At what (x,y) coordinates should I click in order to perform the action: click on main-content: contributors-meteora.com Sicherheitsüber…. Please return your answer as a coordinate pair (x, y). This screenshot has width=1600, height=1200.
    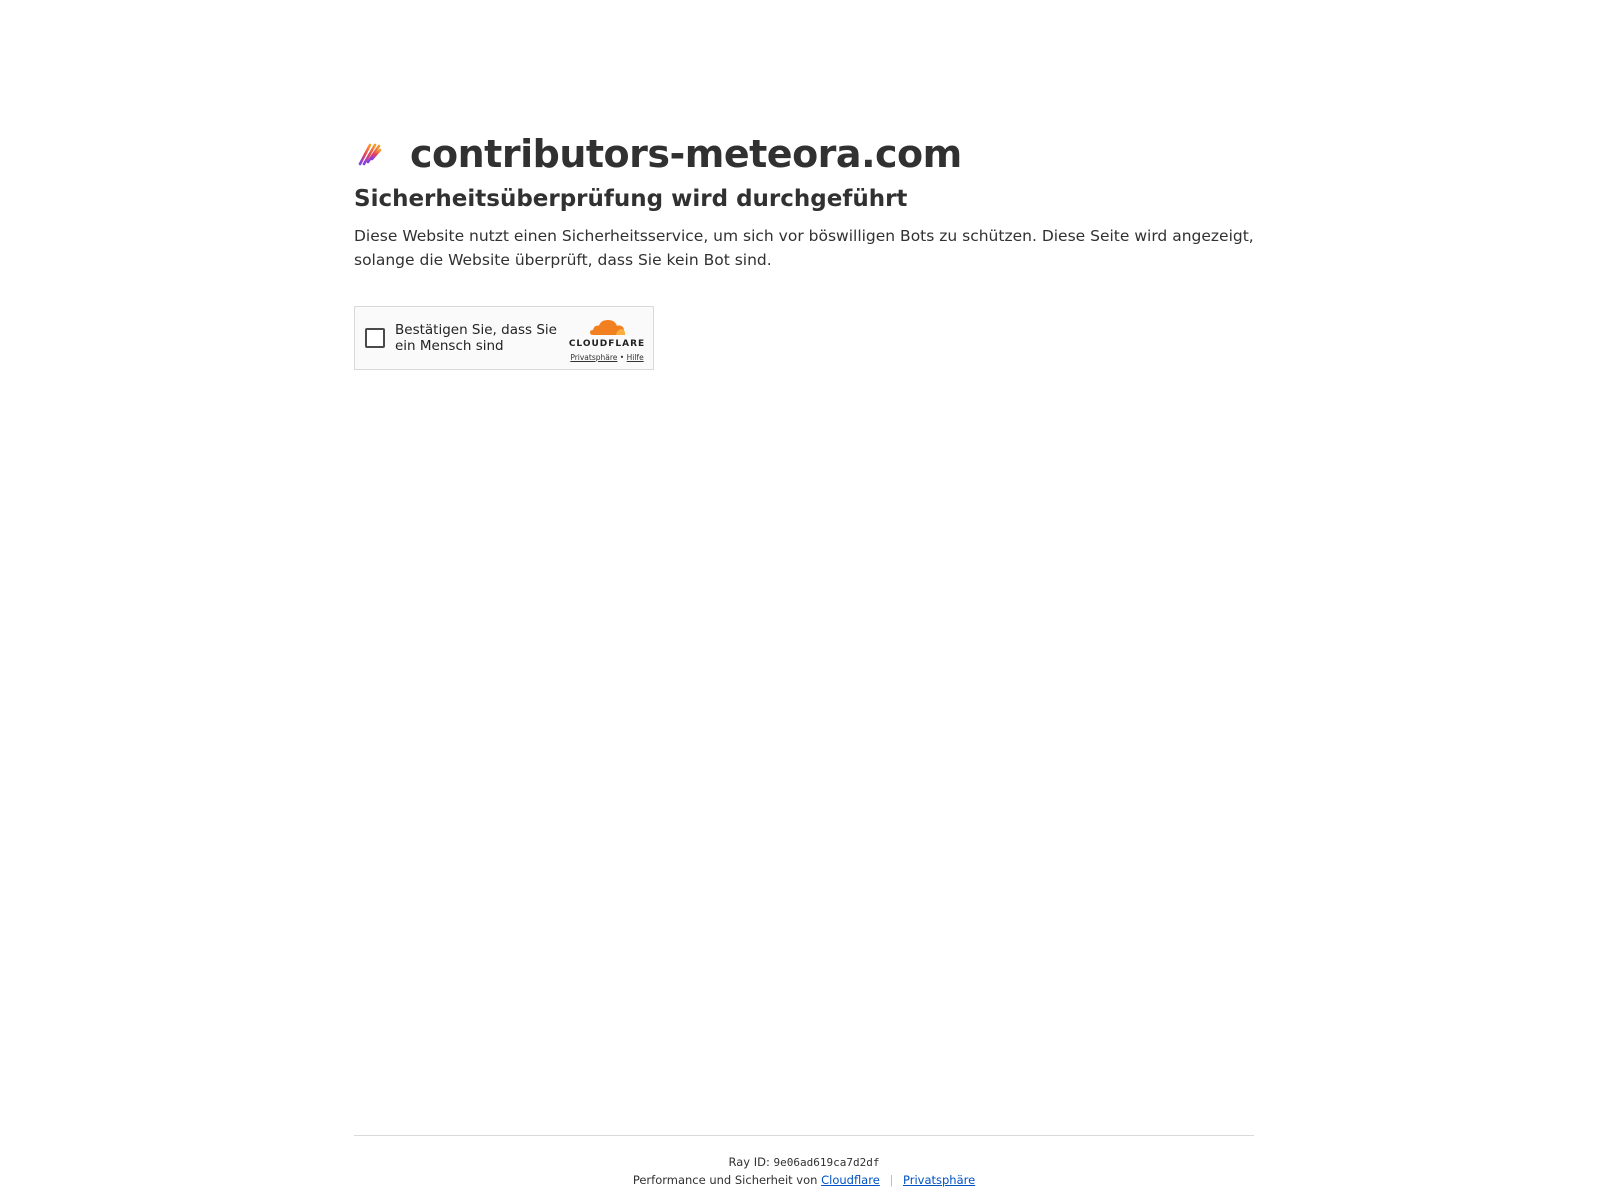
    Looking at the image, I should click on (804, 249).